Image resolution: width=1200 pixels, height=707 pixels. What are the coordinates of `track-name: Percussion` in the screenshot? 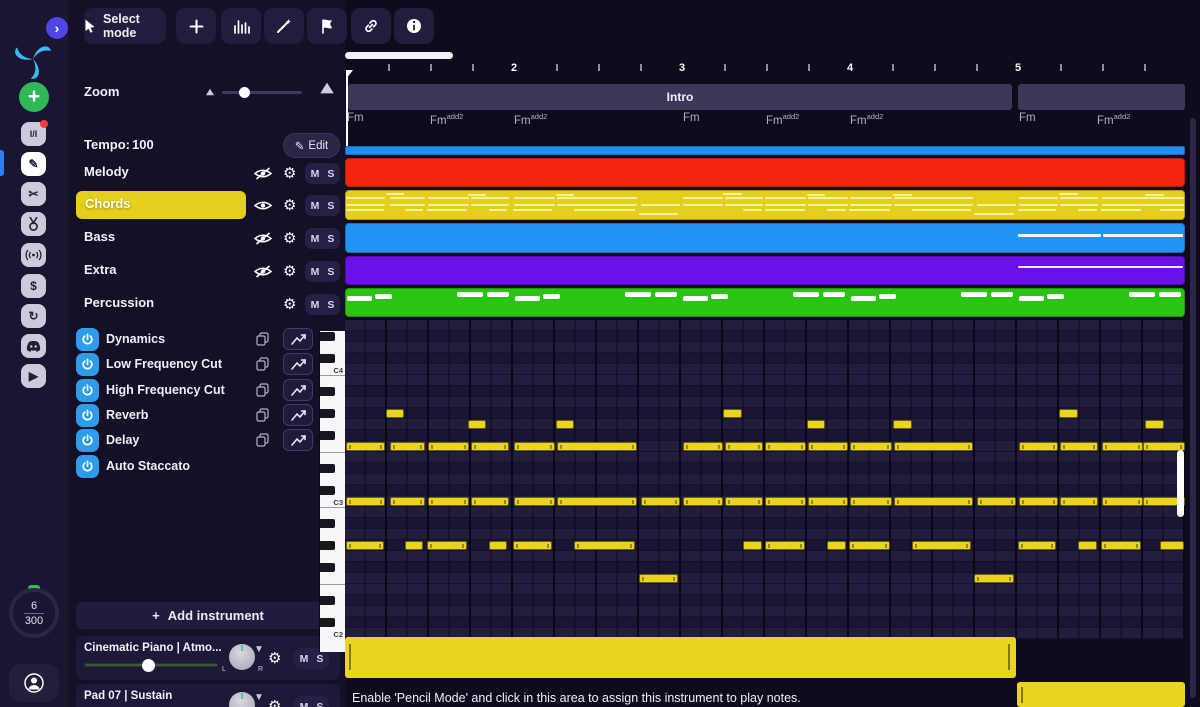 It's located at (119, 302).